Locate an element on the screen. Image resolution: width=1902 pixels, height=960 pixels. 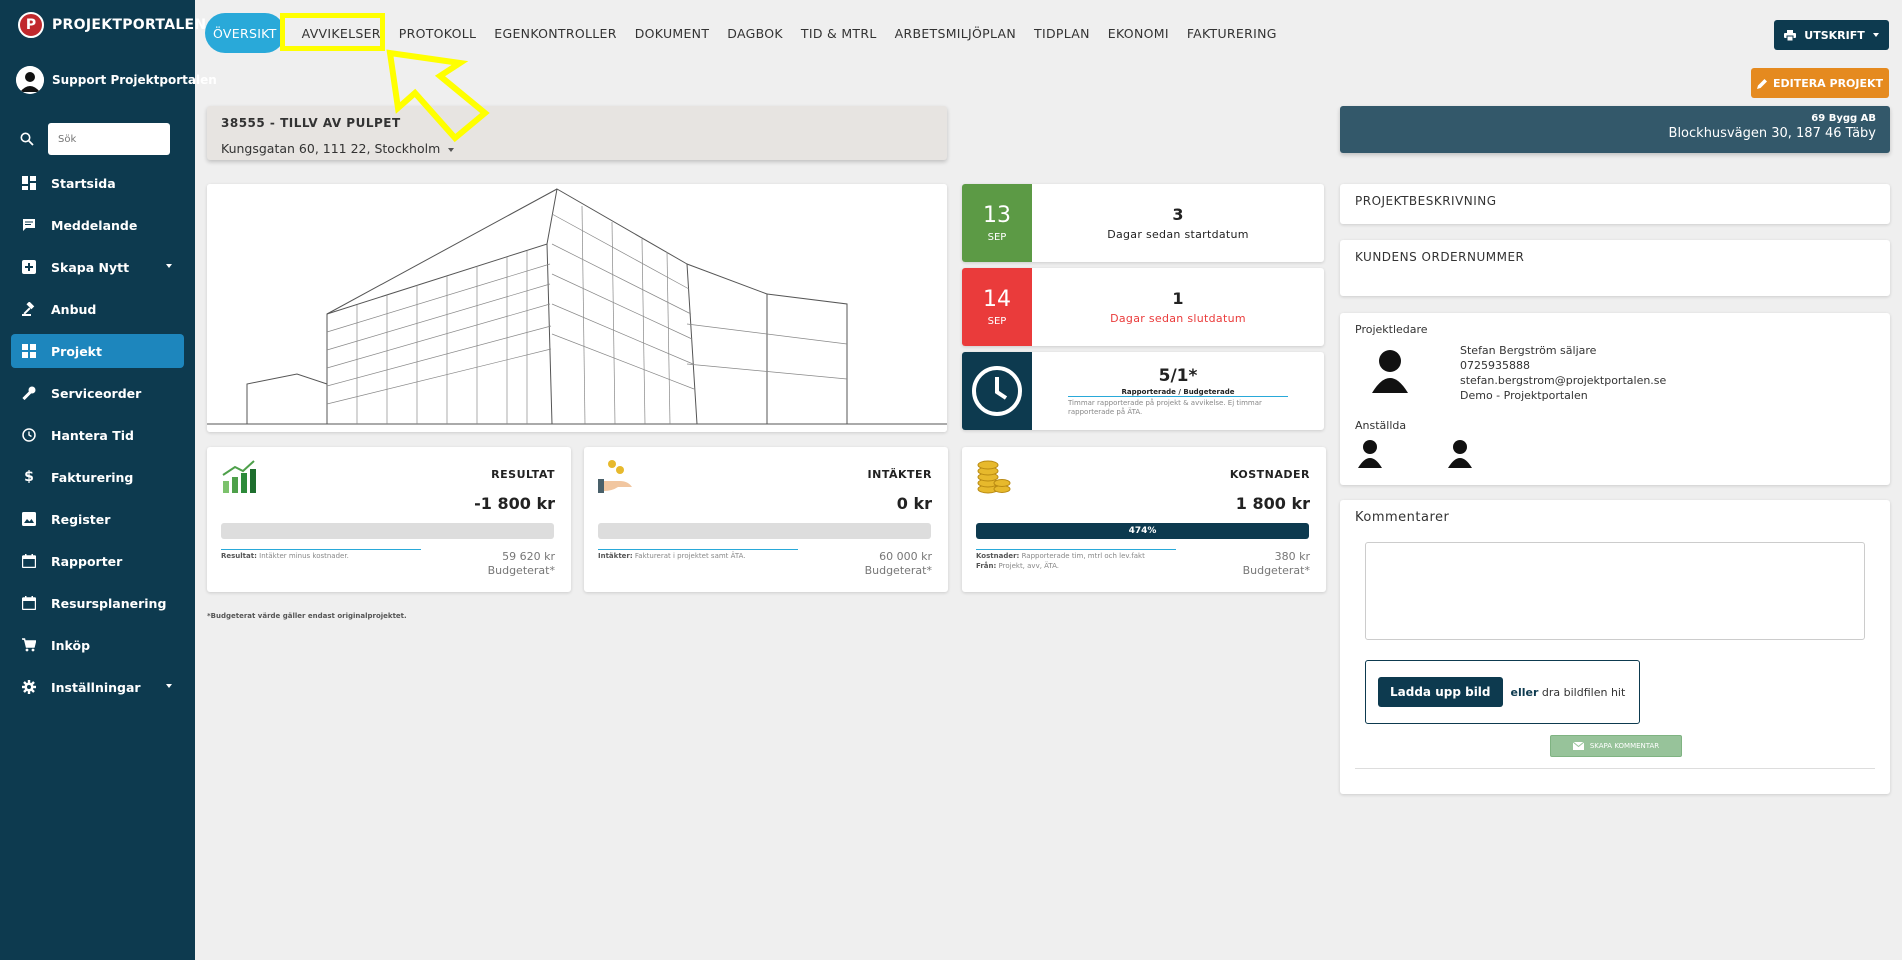
end-day: 14 is located at coordinates (997, 299).